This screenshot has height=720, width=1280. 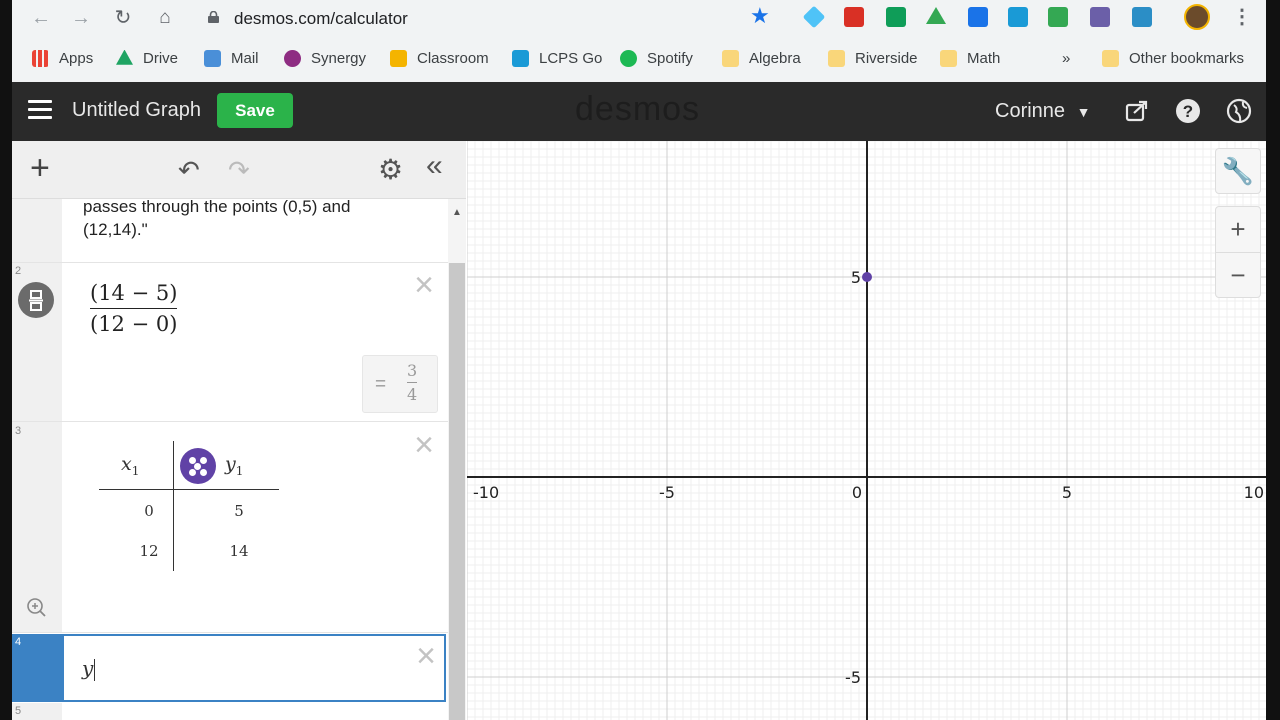 I want to click on row-separator, so click(x=230, y=632).